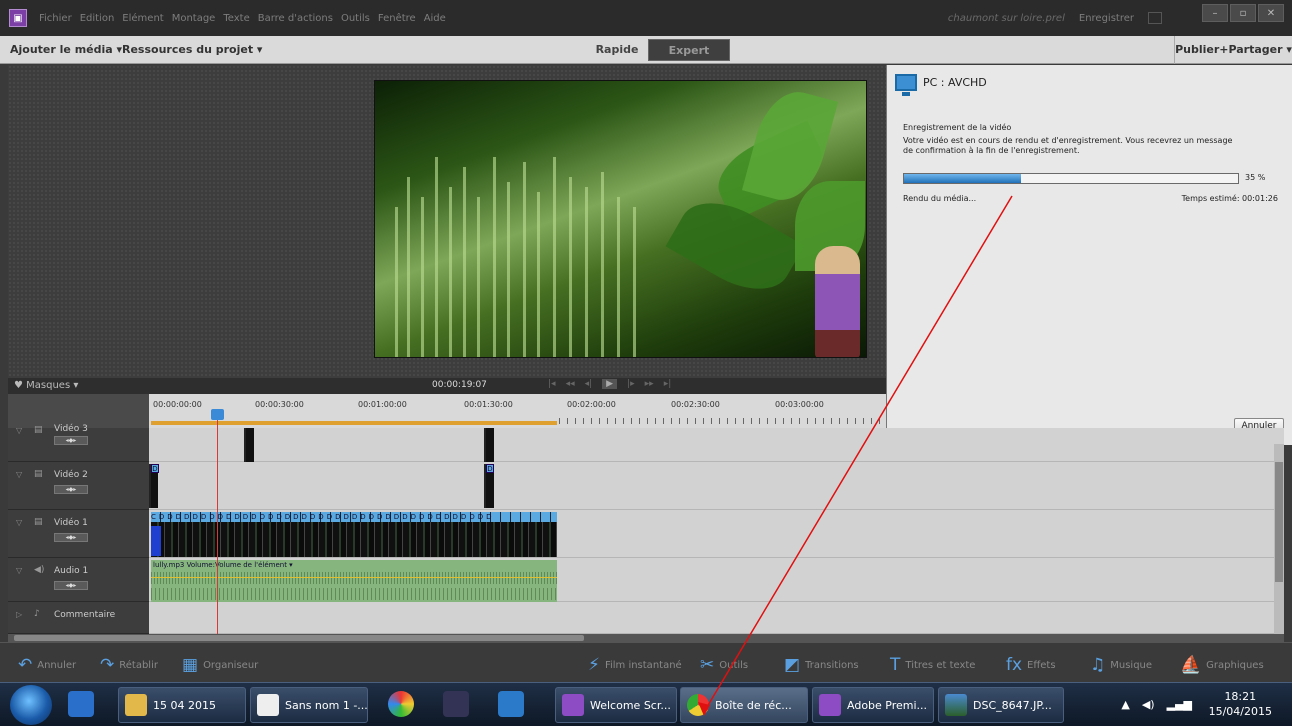  What do you see at coordinates (217, 414) in the screenshot?
I see `playhead-handle` at bounding box center [217, 414].